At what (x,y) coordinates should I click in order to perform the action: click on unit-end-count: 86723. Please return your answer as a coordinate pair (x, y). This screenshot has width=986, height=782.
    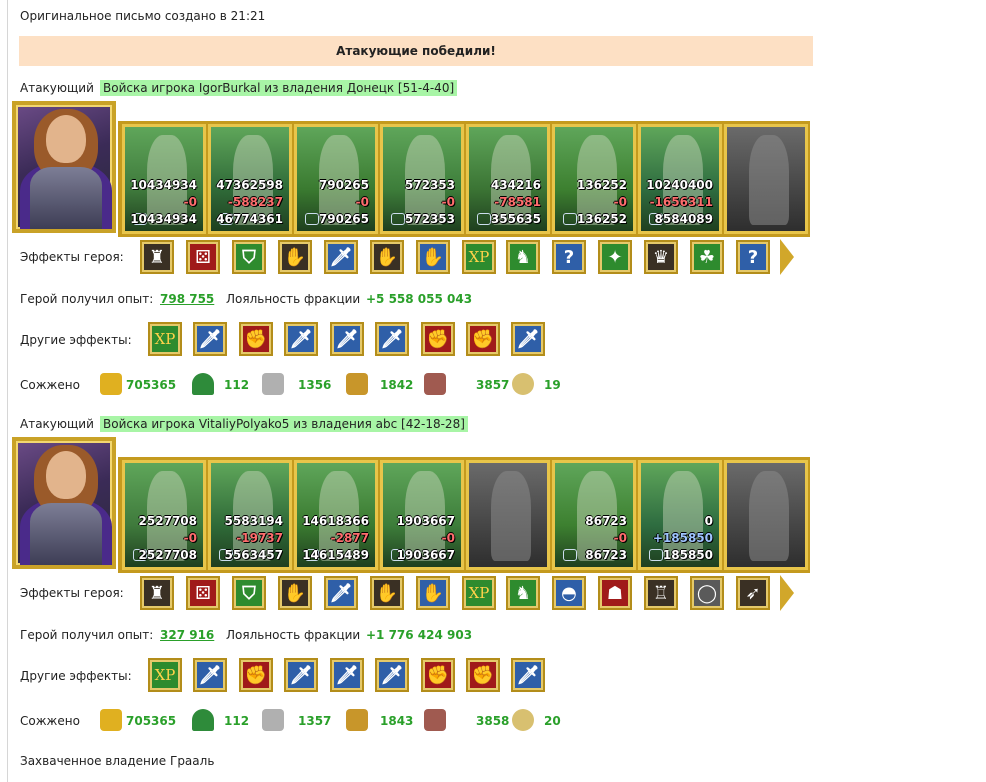
    Looking at the image, I should click on (606, 555).